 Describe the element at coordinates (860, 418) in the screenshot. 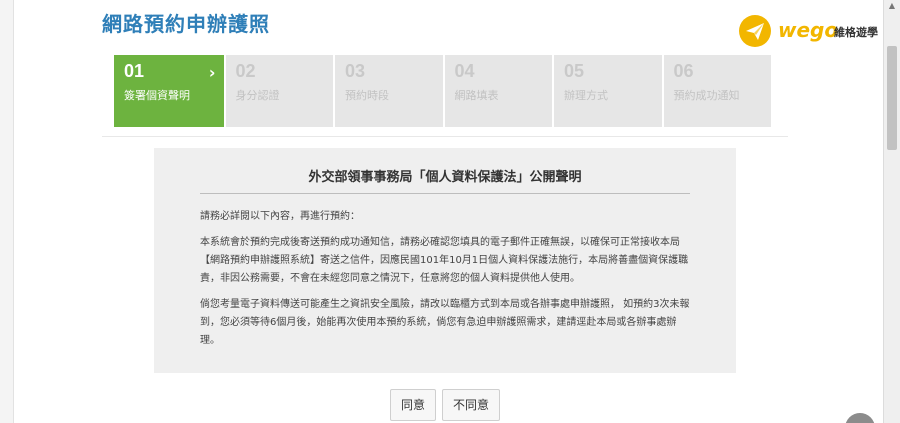

I see `floating-action-button` at that location.